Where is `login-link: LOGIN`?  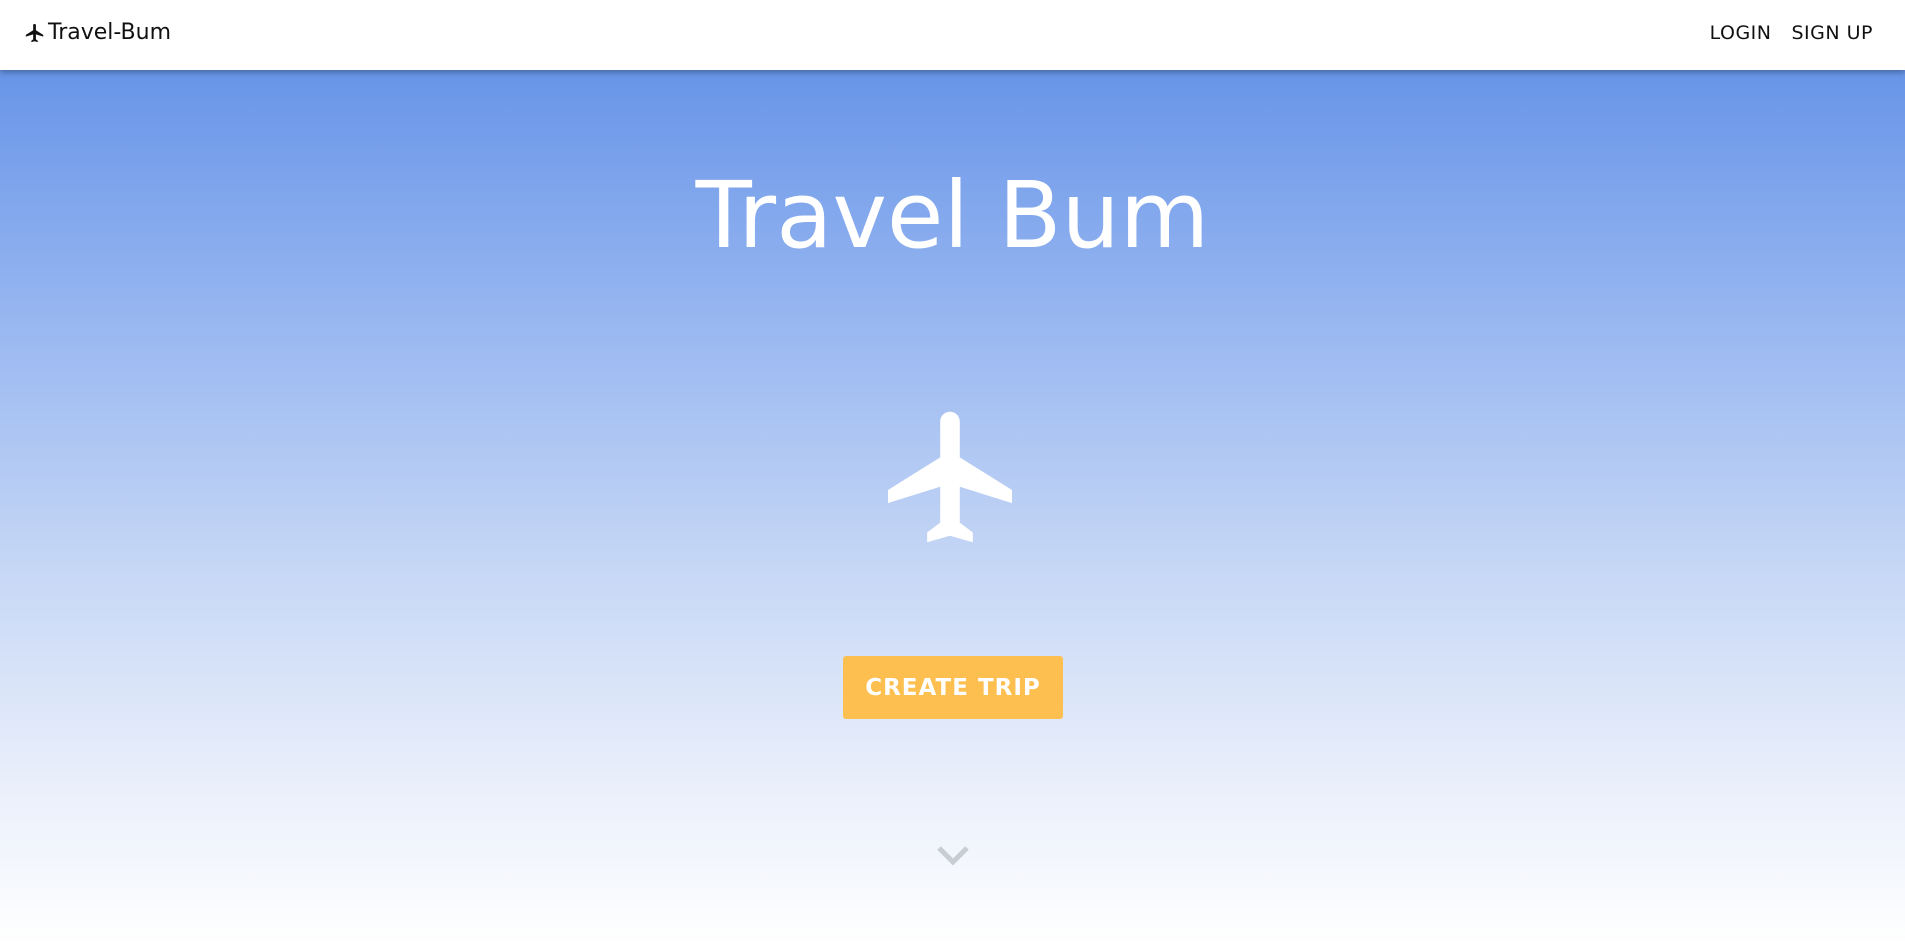
login-link: LOGIN is located at coordinates (1741, 33).